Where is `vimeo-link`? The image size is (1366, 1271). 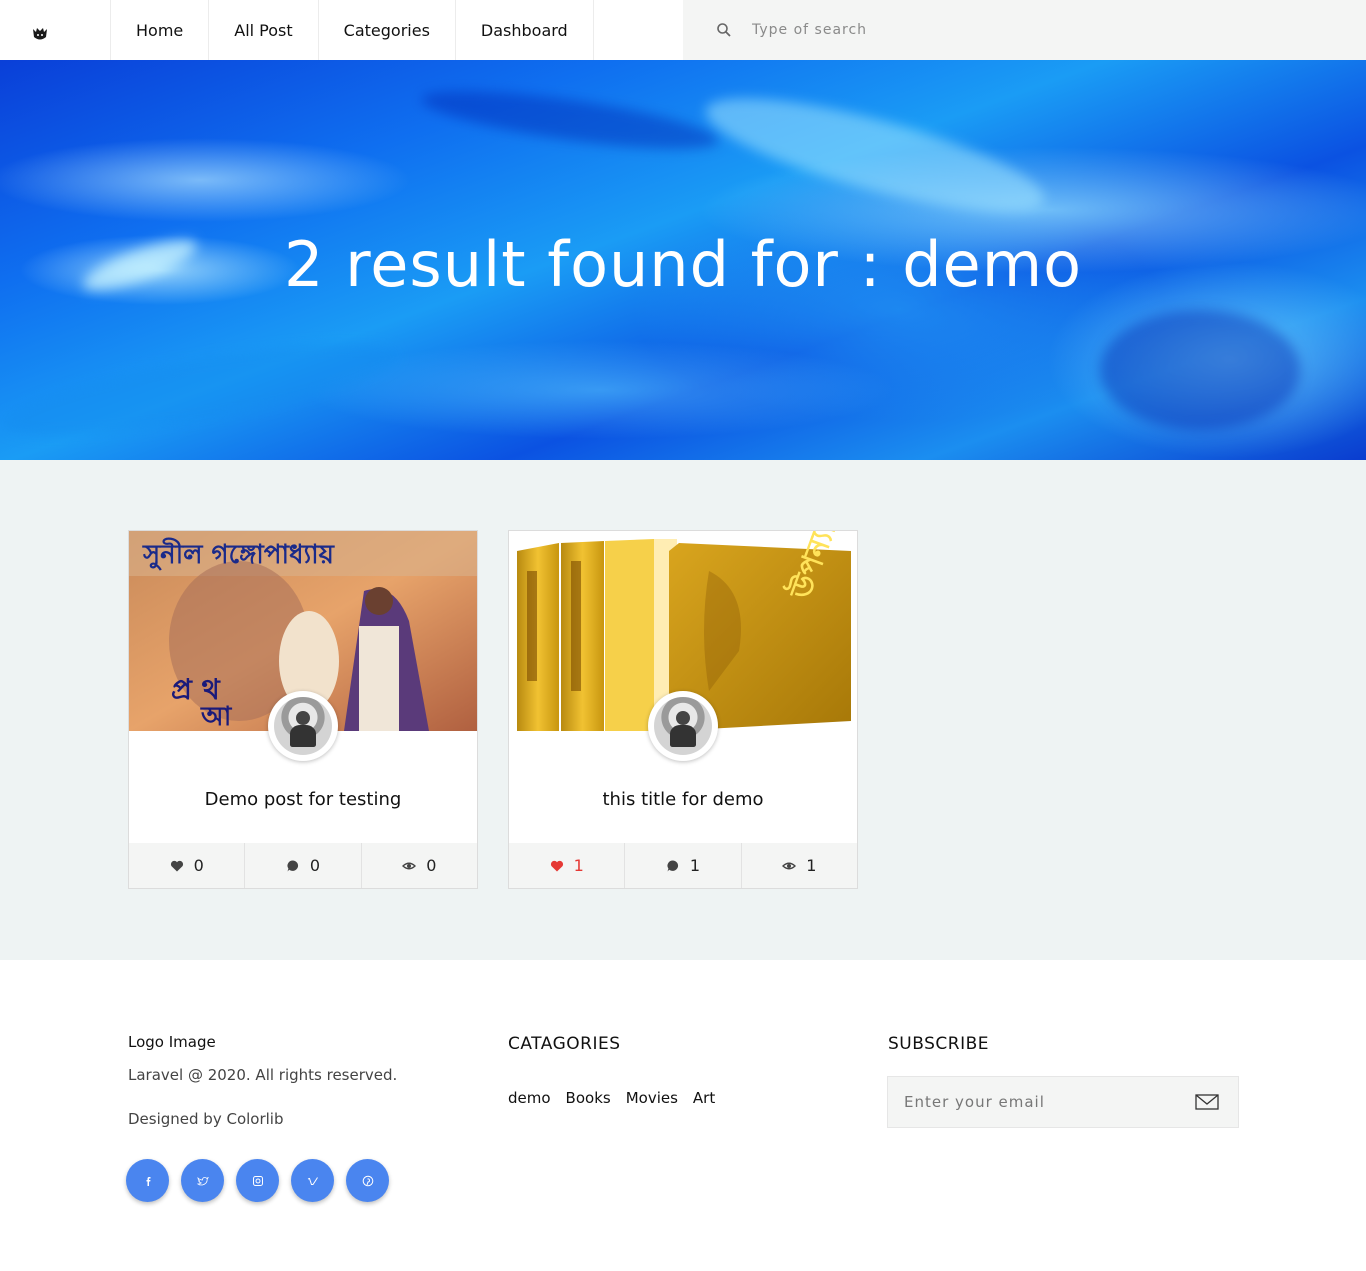 vimeo-link is located at coordinates (312, 1180).